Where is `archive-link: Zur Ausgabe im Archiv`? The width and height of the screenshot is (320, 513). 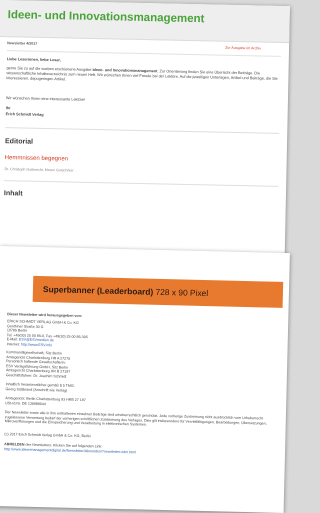
archive-link: Zur Ausgabe im Archiv is located at coordinates (243, 48).